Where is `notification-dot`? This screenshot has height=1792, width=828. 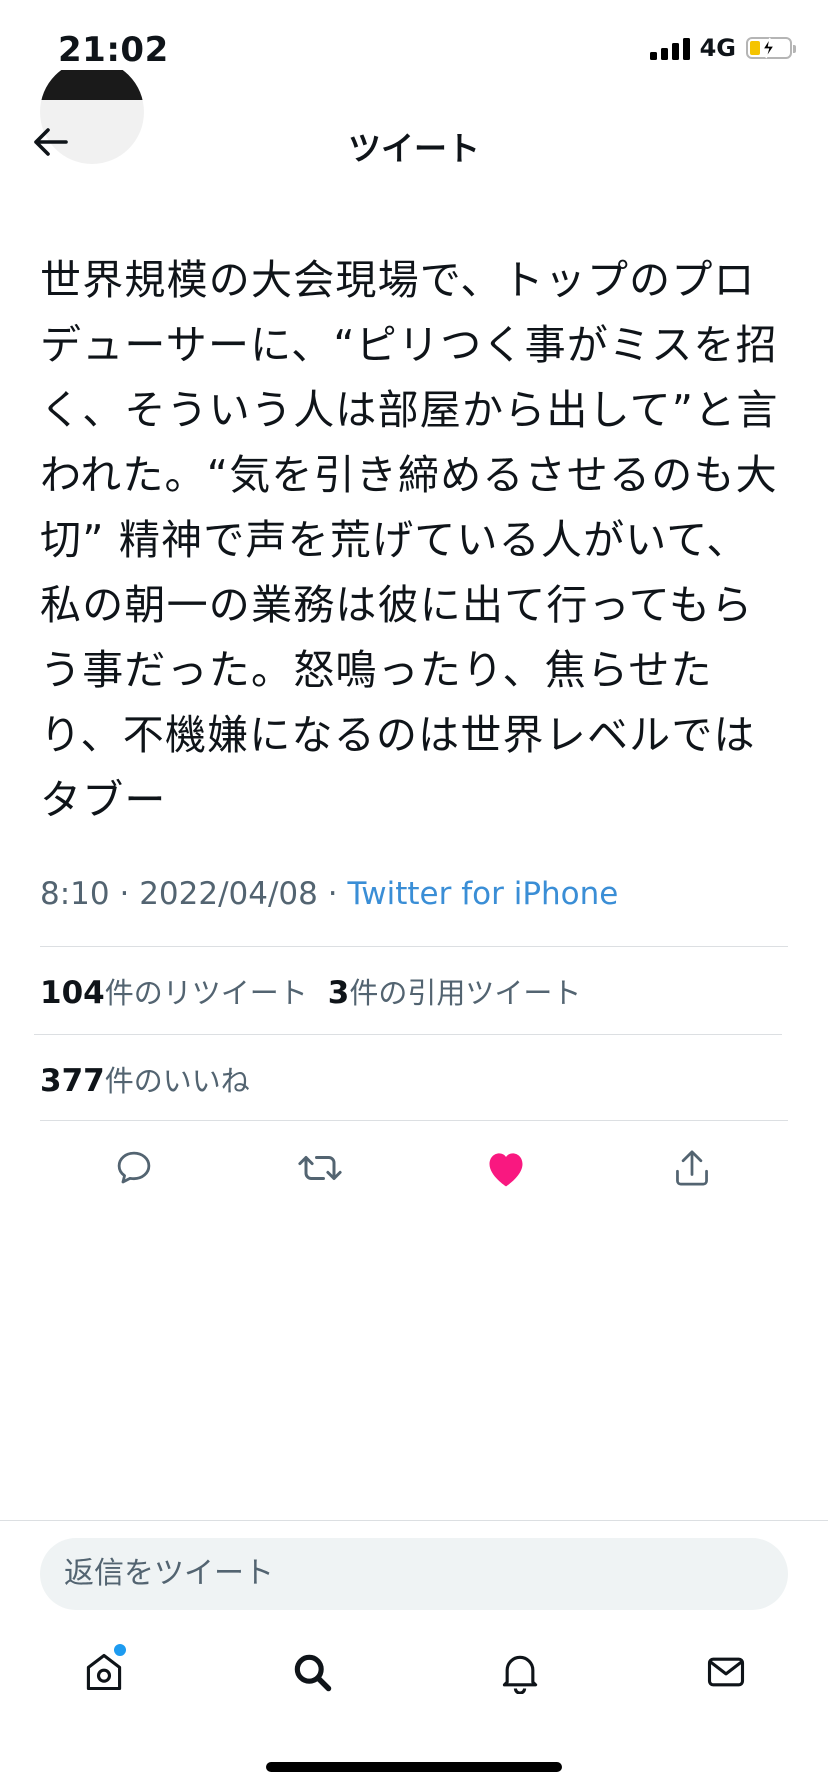
notification-dot is located at coordinates (120, 1650).